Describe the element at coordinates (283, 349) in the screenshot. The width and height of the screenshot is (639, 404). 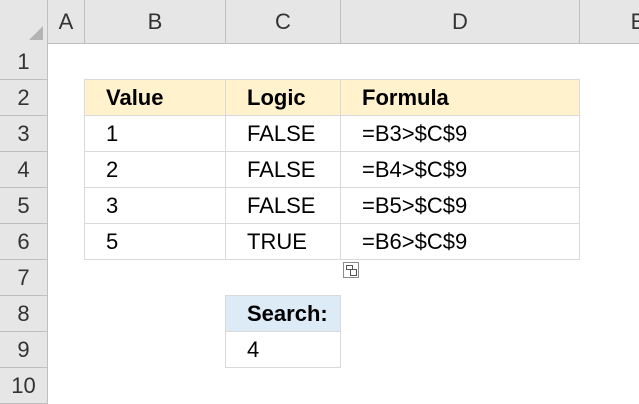
I see `search-value-cell: 4` at that location.